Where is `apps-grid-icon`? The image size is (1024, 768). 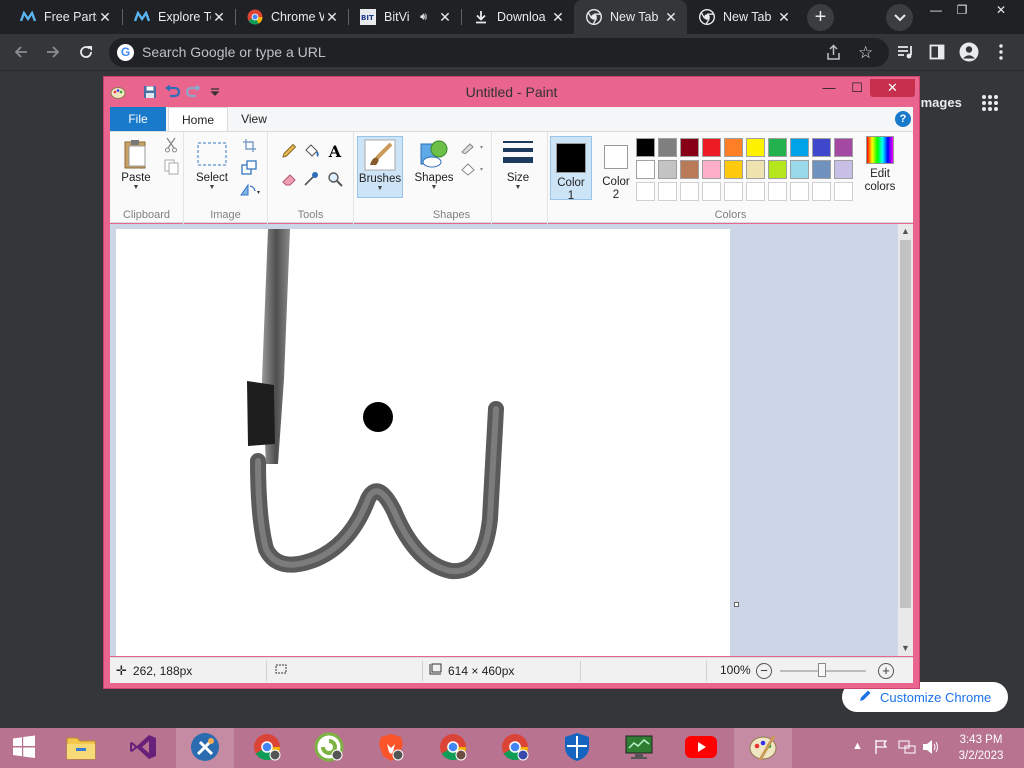
apps-grid-icon is located at coordinates (990, 103).